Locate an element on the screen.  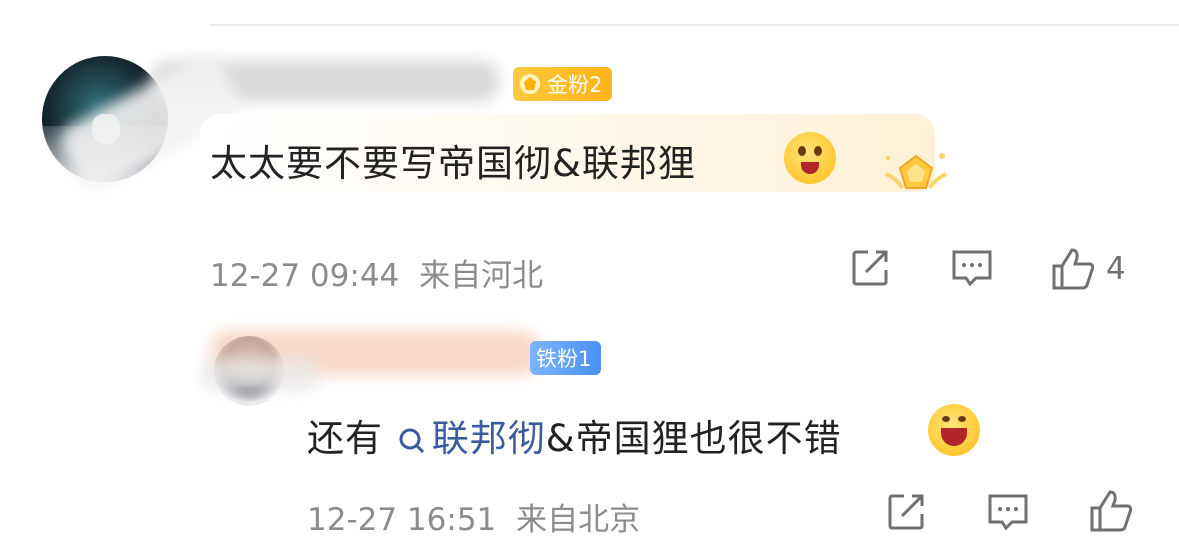
fan-badge-gold: 金粉2 is located at coordinates (563, 84).